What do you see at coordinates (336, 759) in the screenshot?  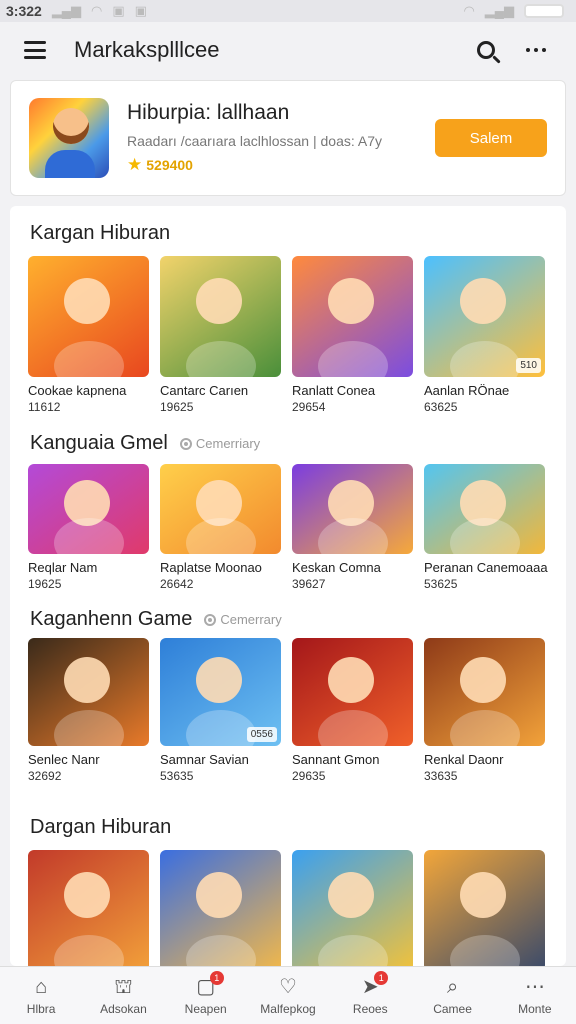 I see `app-name: Sannant Gmon` at bounding box center [336, 759].